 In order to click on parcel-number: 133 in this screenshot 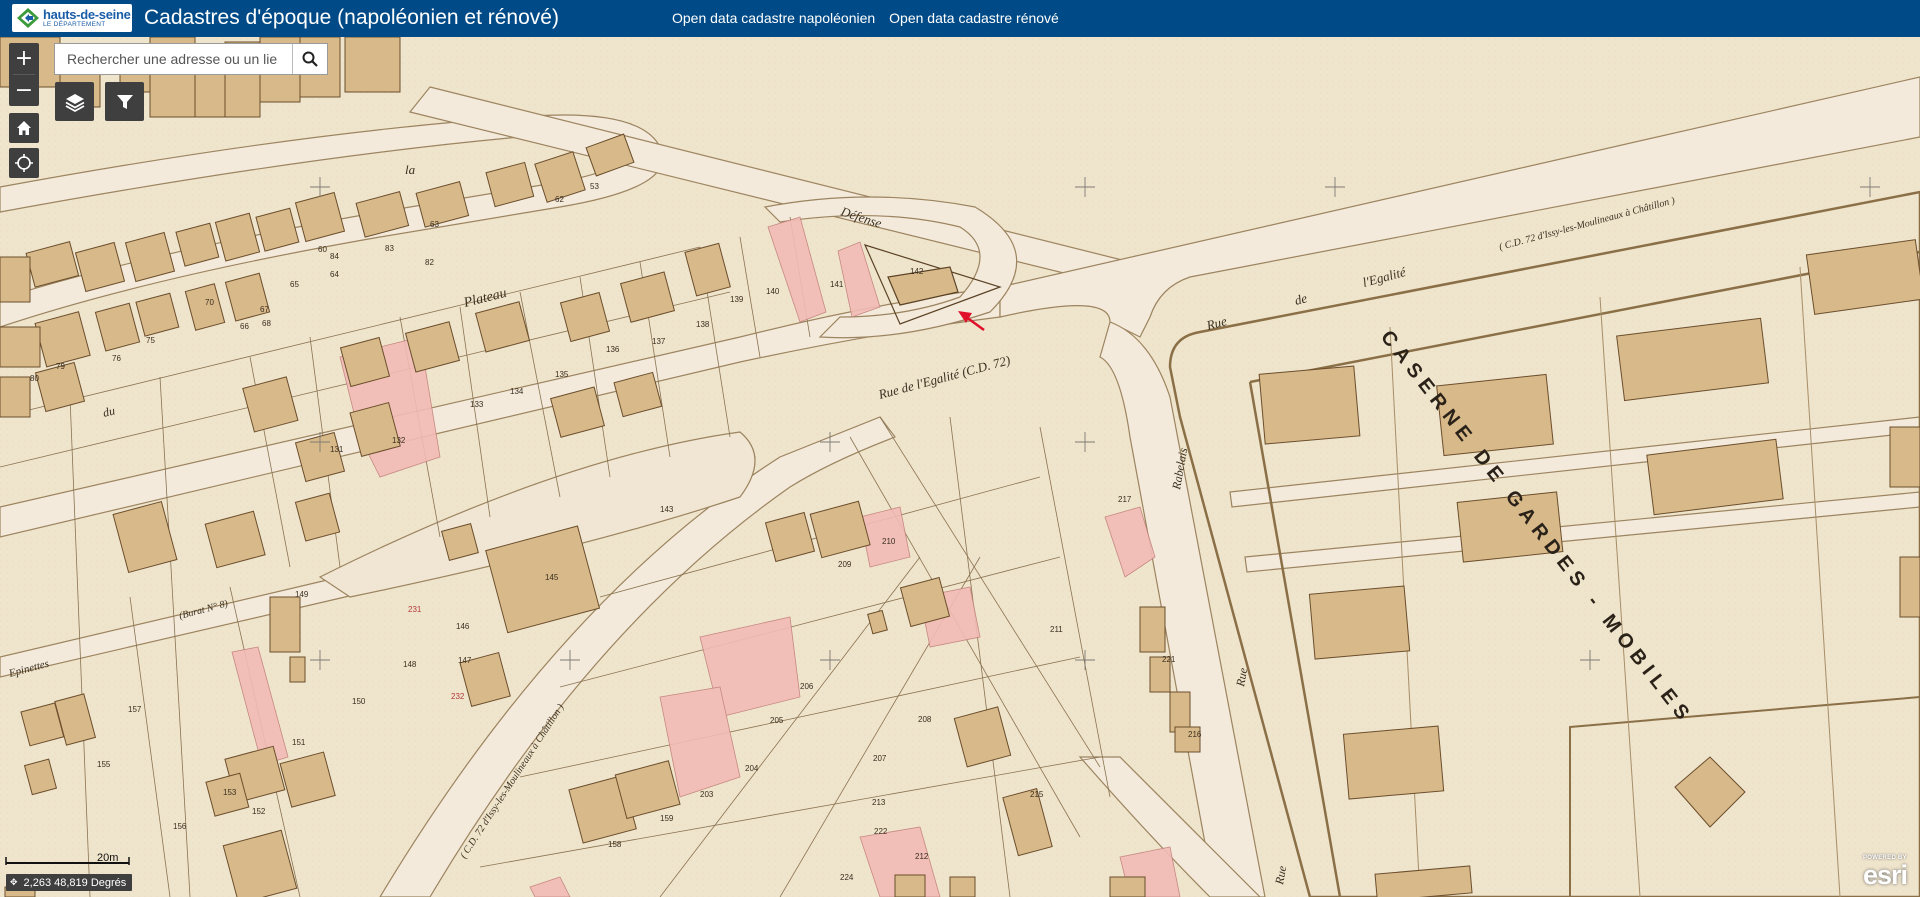, I will do `click(477, 404)`.